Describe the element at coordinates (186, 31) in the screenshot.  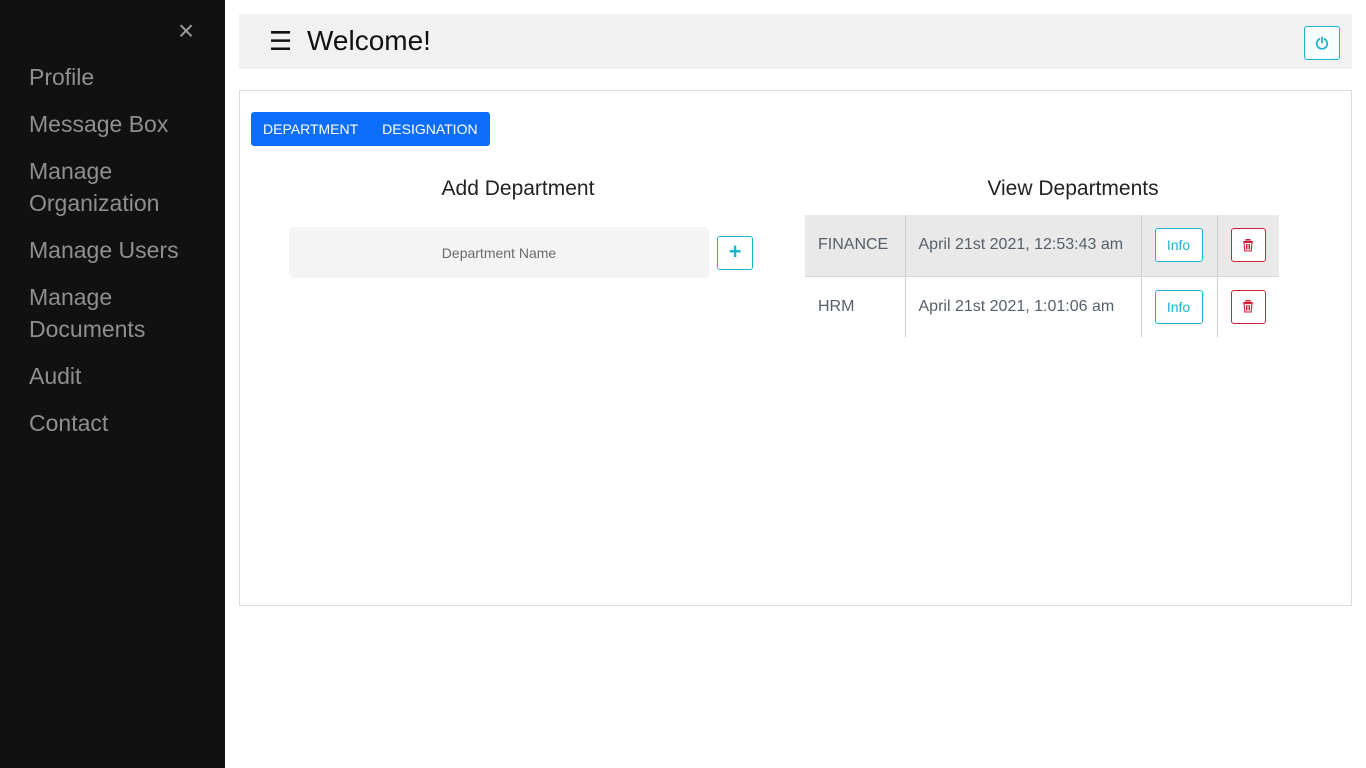
I see `close-sidebar-icon: ×` at that location.